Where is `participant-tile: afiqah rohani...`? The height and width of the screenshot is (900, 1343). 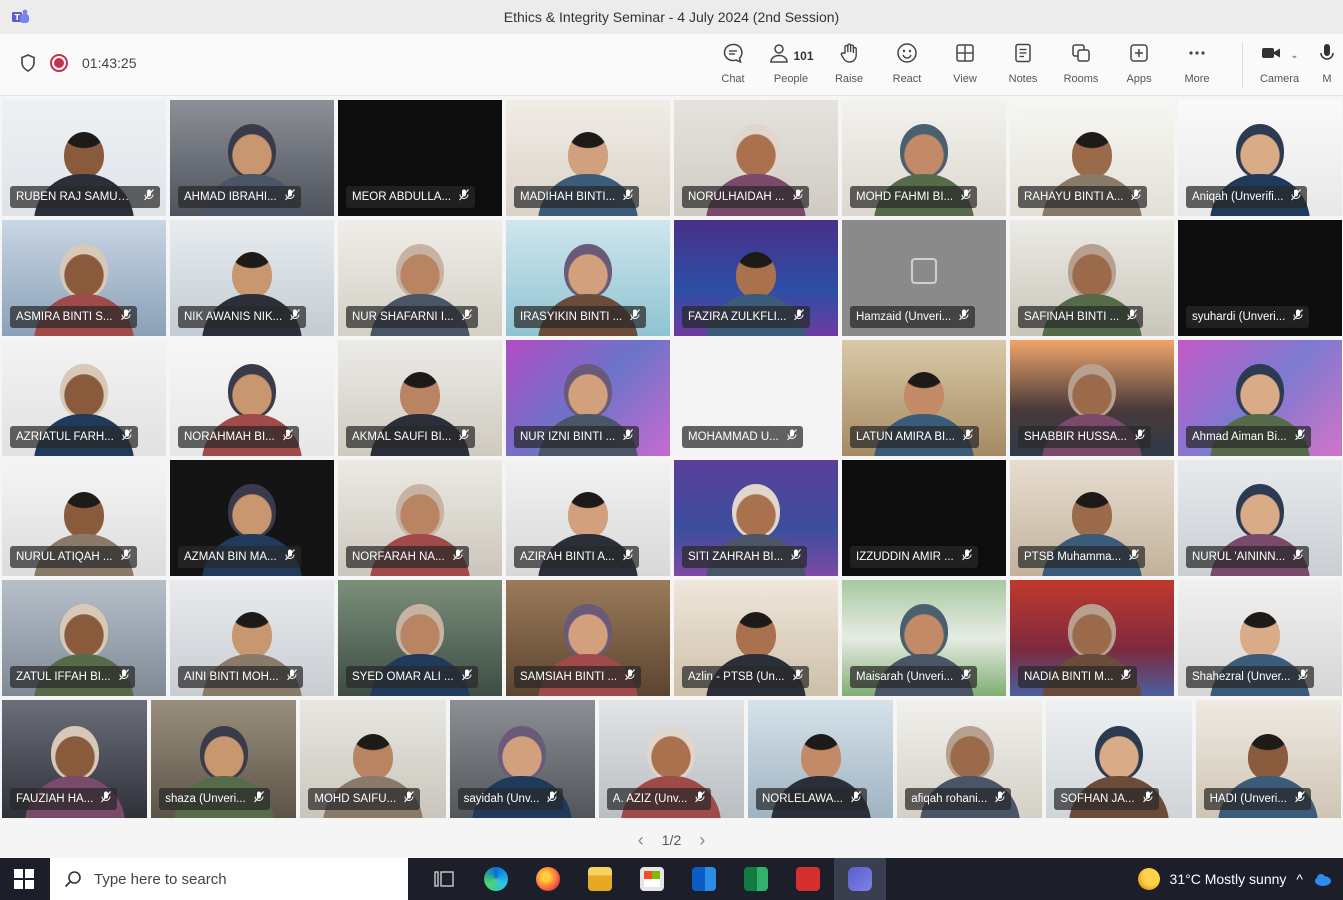 participant-tile: afiqah rohani... is located at coordinates (970, 759).